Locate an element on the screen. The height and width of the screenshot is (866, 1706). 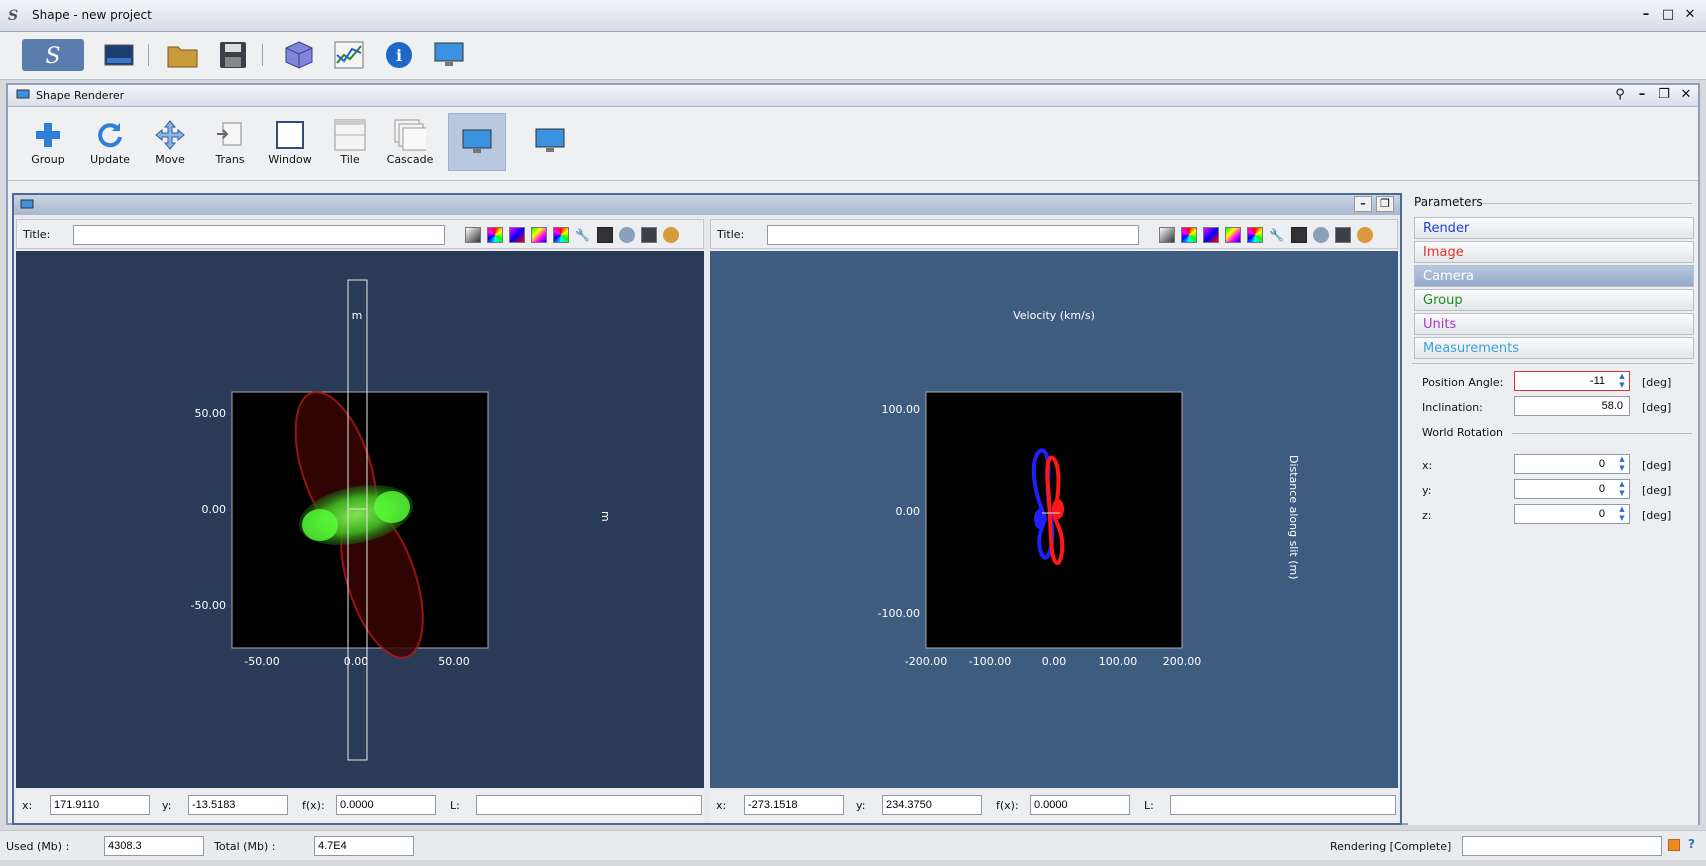
used-memory-label: Used (Mb) : is located at coordinates (38, 846).